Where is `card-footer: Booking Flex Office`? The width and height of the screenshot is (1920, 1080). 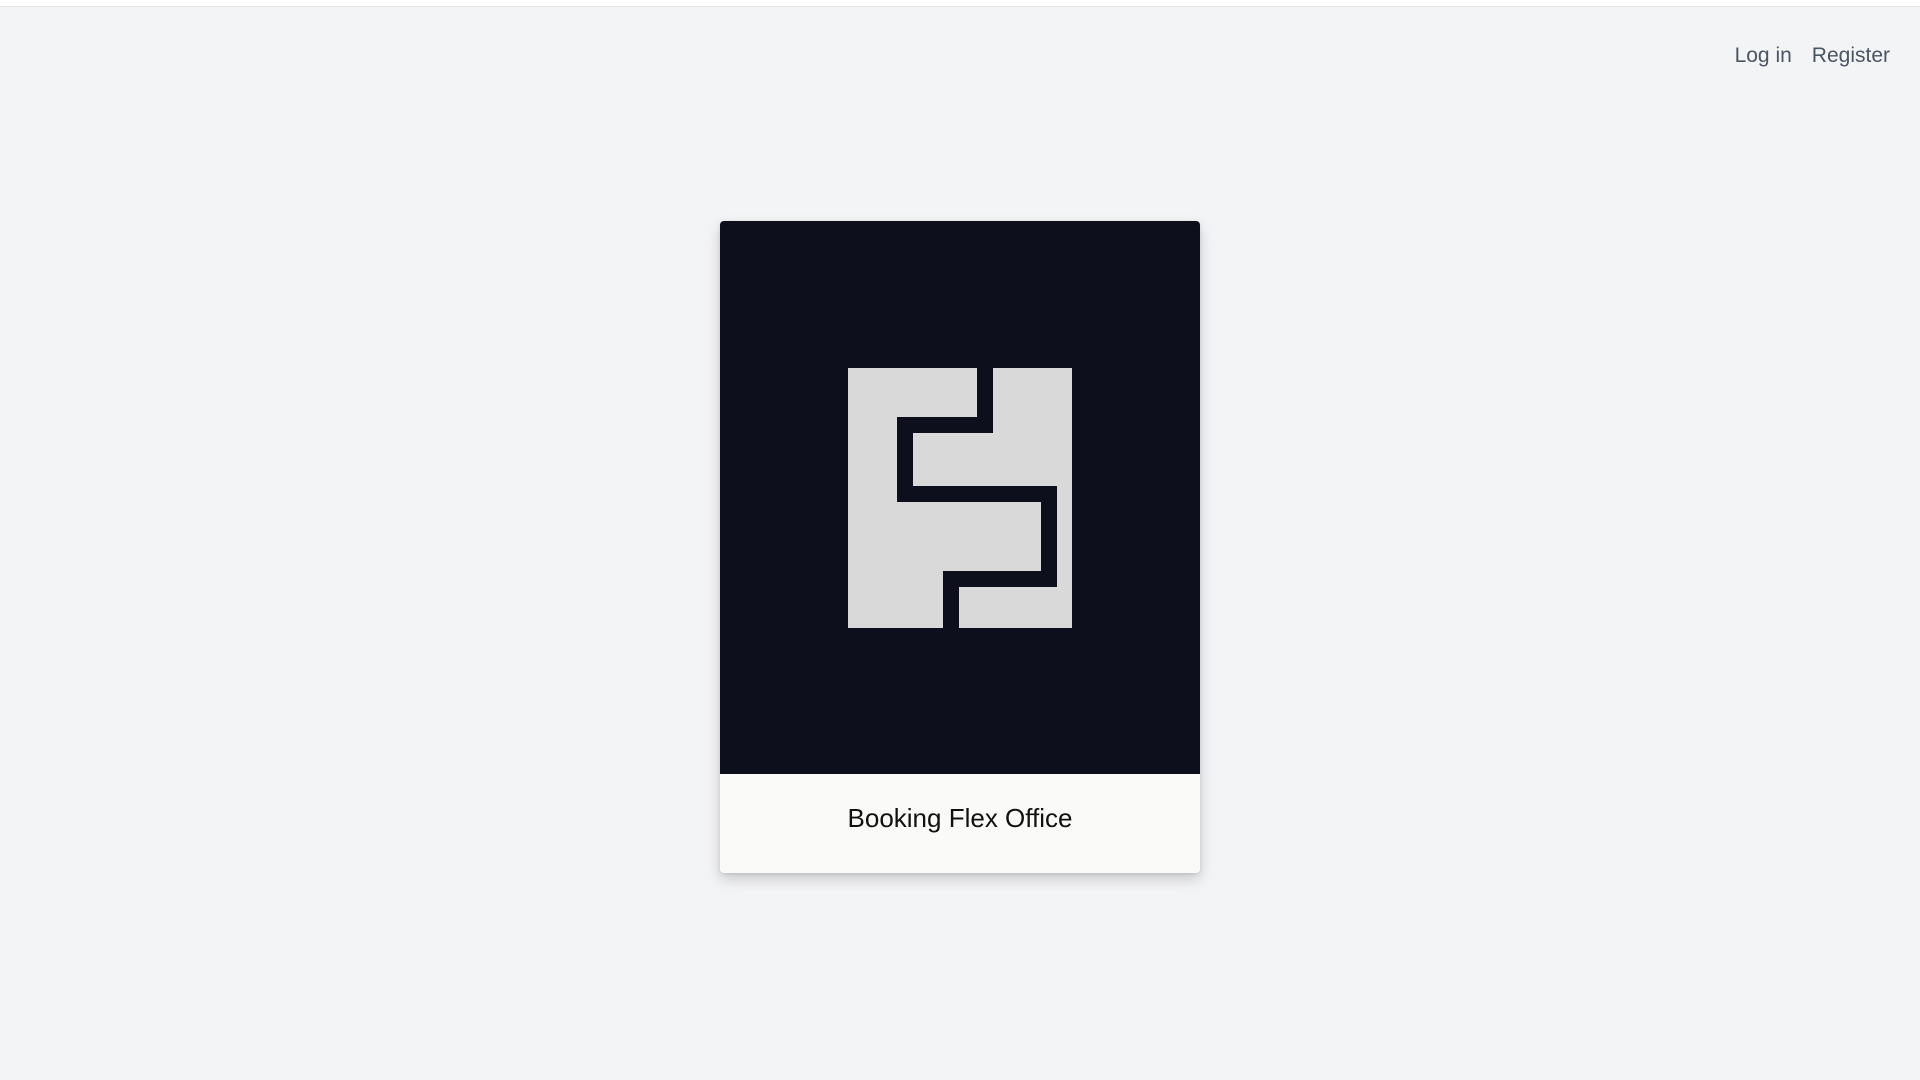
card-footer: Booking Flex Office is located at coordinates (960, 823).